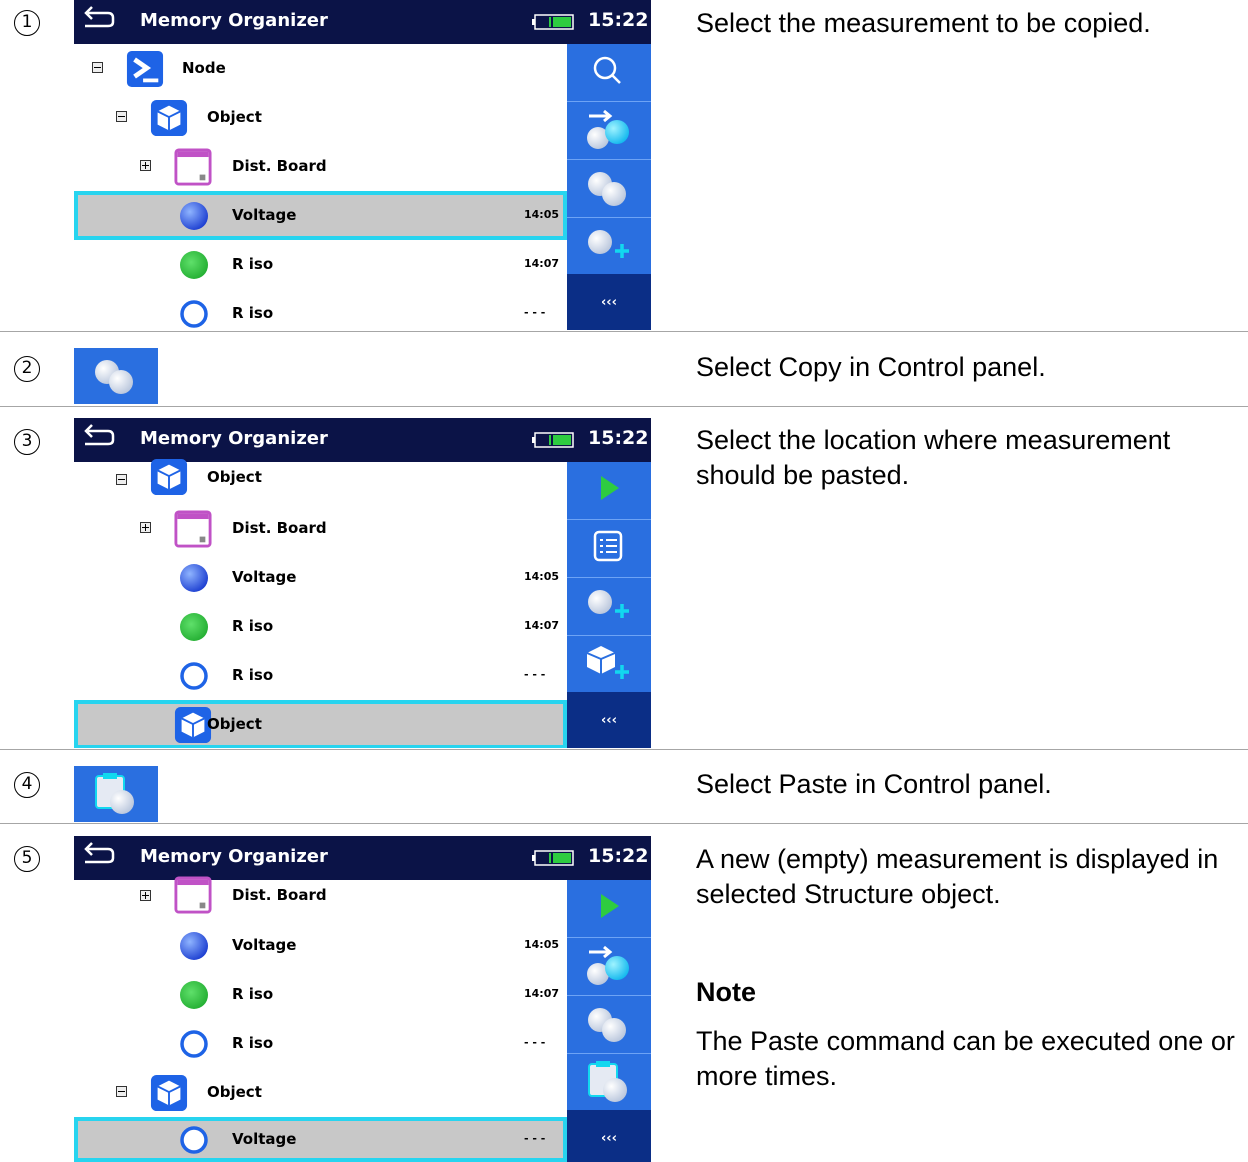 This screenshot has height=1162, width=1248. What do you see at coordinates (320, 68) in the screenshot?
I see `tree-row-node: Node` at bounding box center [320, 68].